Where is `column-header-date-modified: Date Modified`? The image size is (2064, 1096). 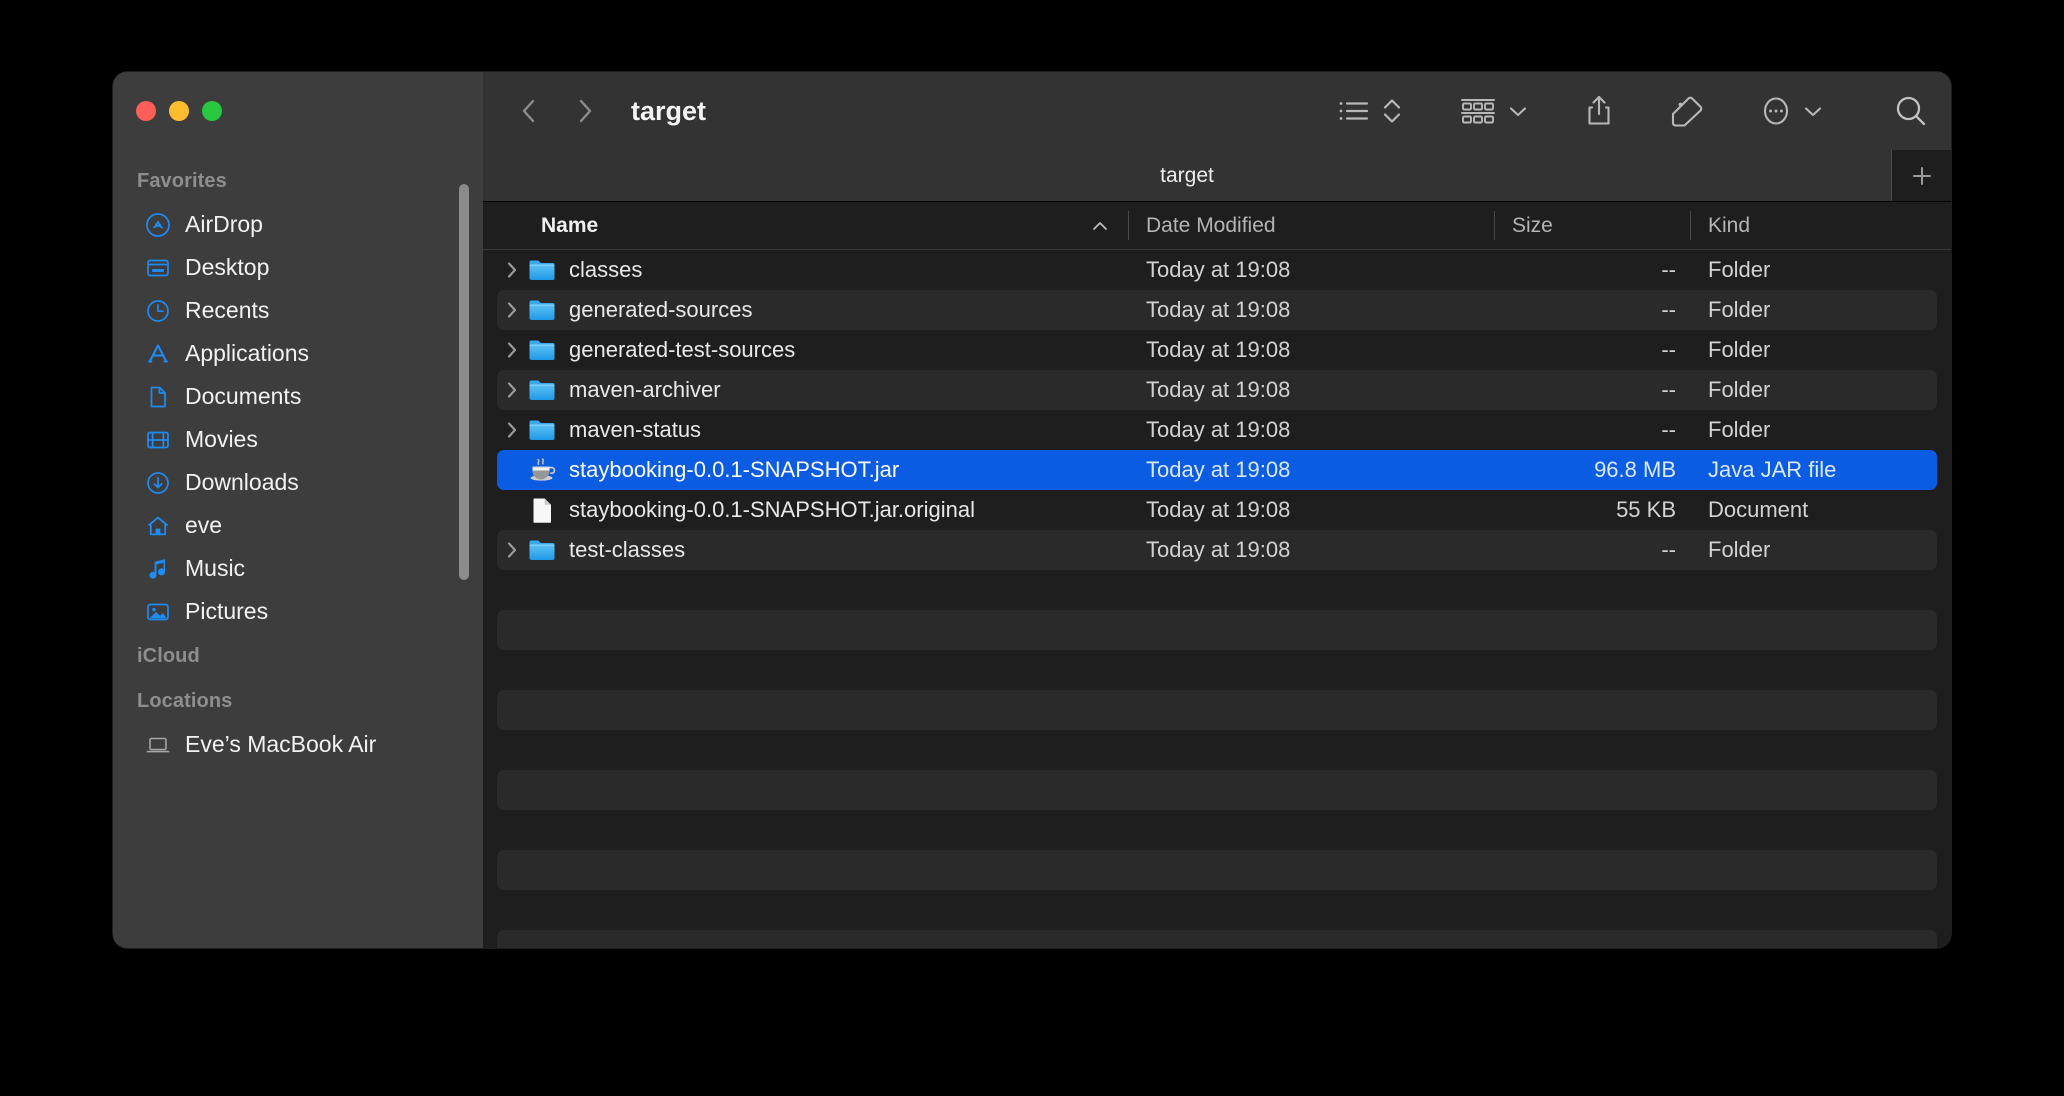 column-header-date-modified: Date Modified is located at coordinates (1311, 225).